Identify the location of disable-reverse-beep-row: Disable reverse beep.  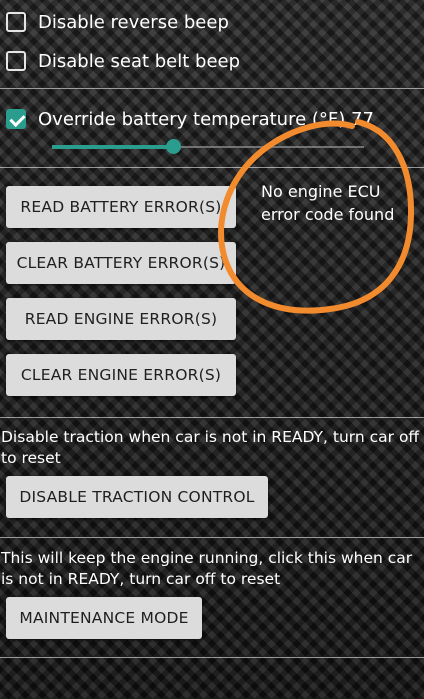
(117, 22).